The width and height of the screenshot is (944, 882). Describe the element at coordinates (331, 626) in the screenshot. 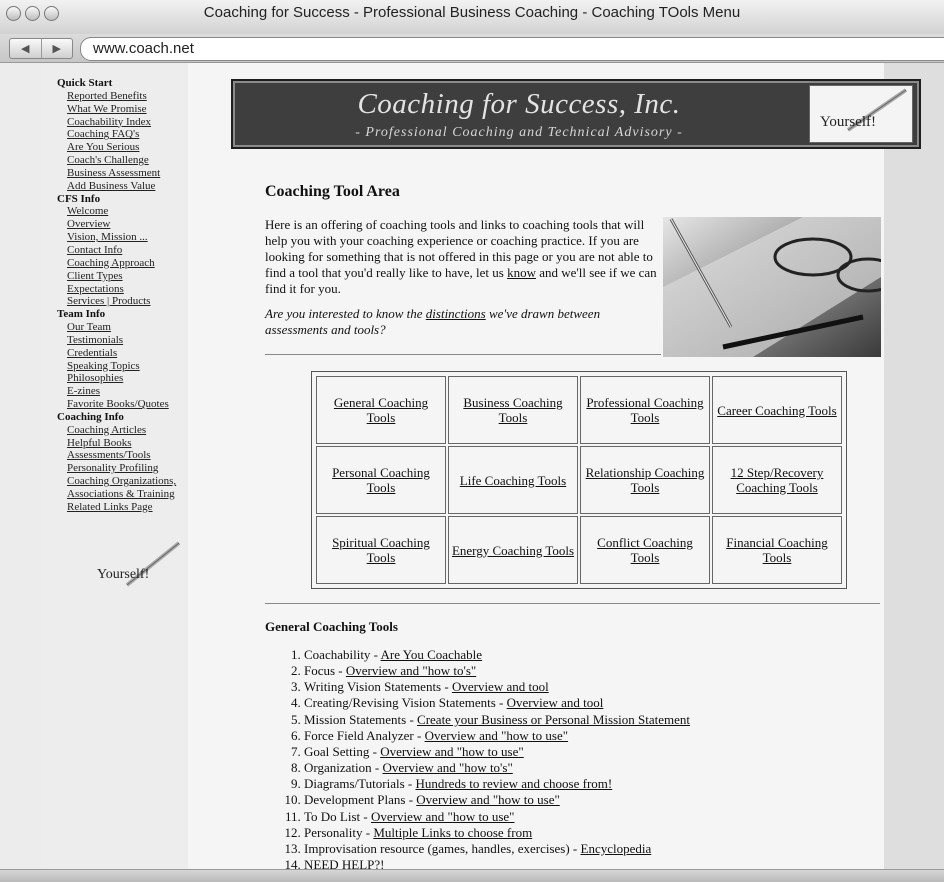

I see `list-title: General Coaching Tools` at that location.